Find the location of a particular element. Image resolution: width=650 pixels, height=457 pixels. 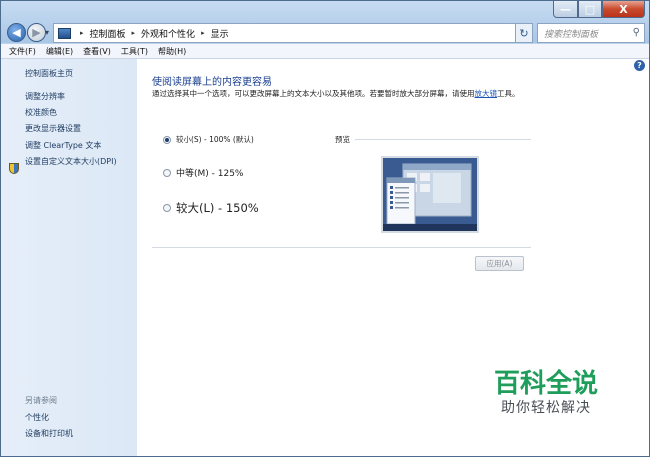

watermark-subtitle: 助你轻松解决 is located at coordinates (546, 408).